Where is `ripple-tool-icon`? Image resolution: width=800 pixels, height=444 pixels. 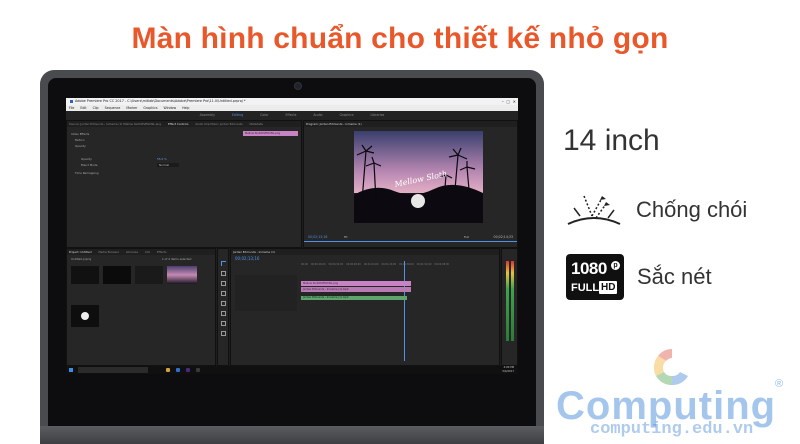
ripple-tool-icon is located at coordinates (223, 283).